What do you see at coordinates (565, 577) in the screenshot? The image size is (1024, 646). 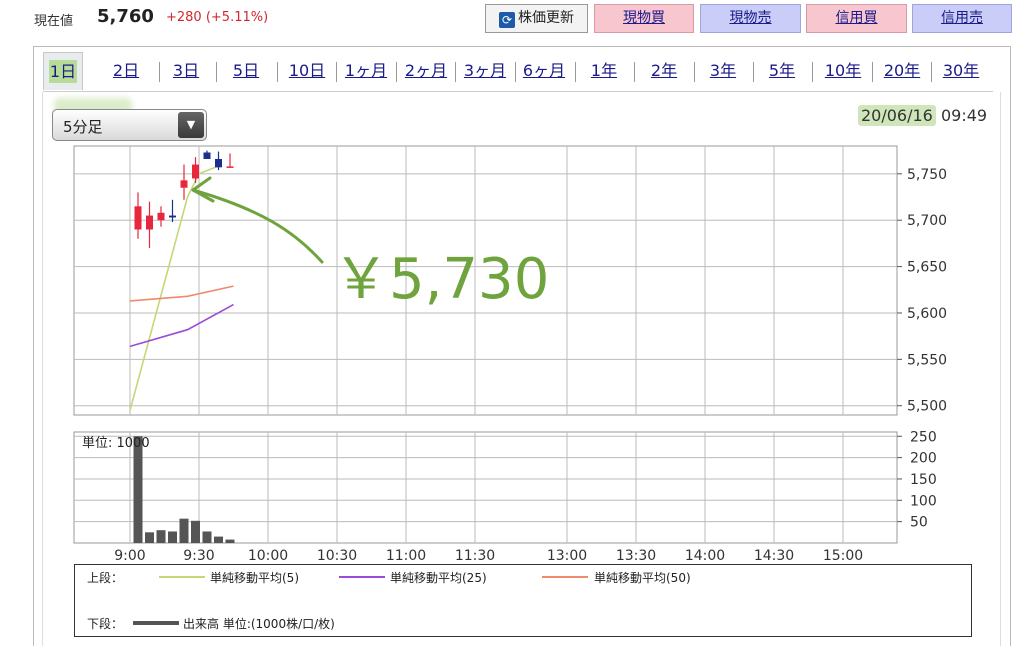 I see `legend-sma50-swatch` at bounding box center [565, 577].